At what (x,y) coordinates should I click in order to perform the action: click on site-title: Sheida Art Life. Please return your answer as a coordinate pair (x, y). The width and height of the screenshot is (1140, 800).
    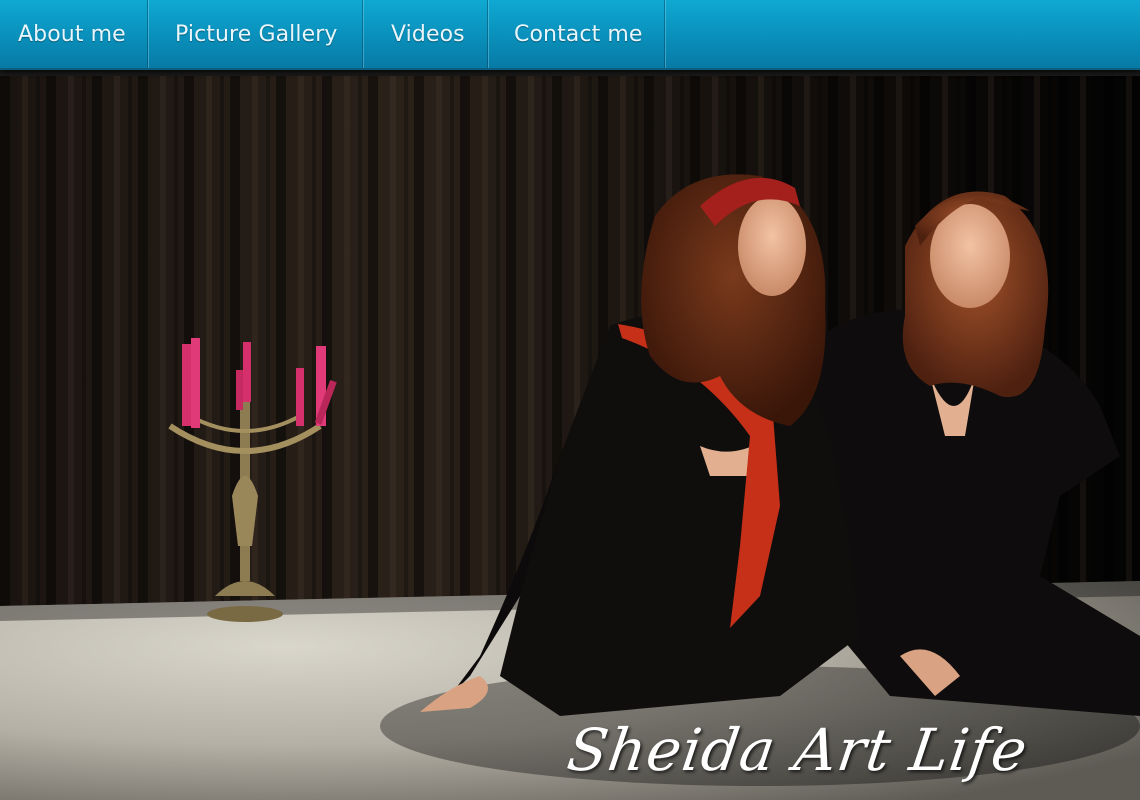
    Looking at the image, I should click on (798, 750).